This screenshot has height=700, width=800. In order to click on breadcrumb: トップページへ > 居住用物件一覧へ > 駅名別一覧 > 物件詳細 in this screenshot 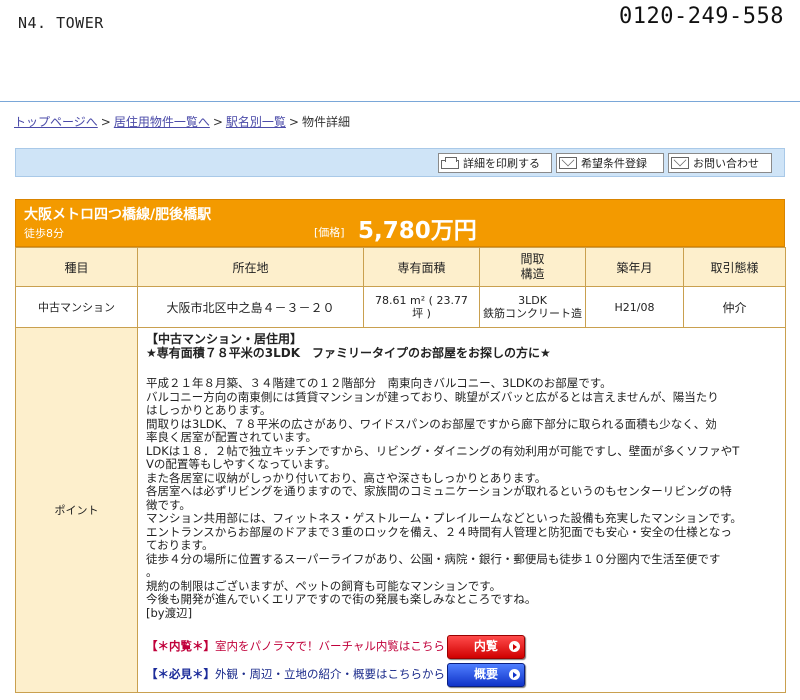, I will do `click(182, 121)`.